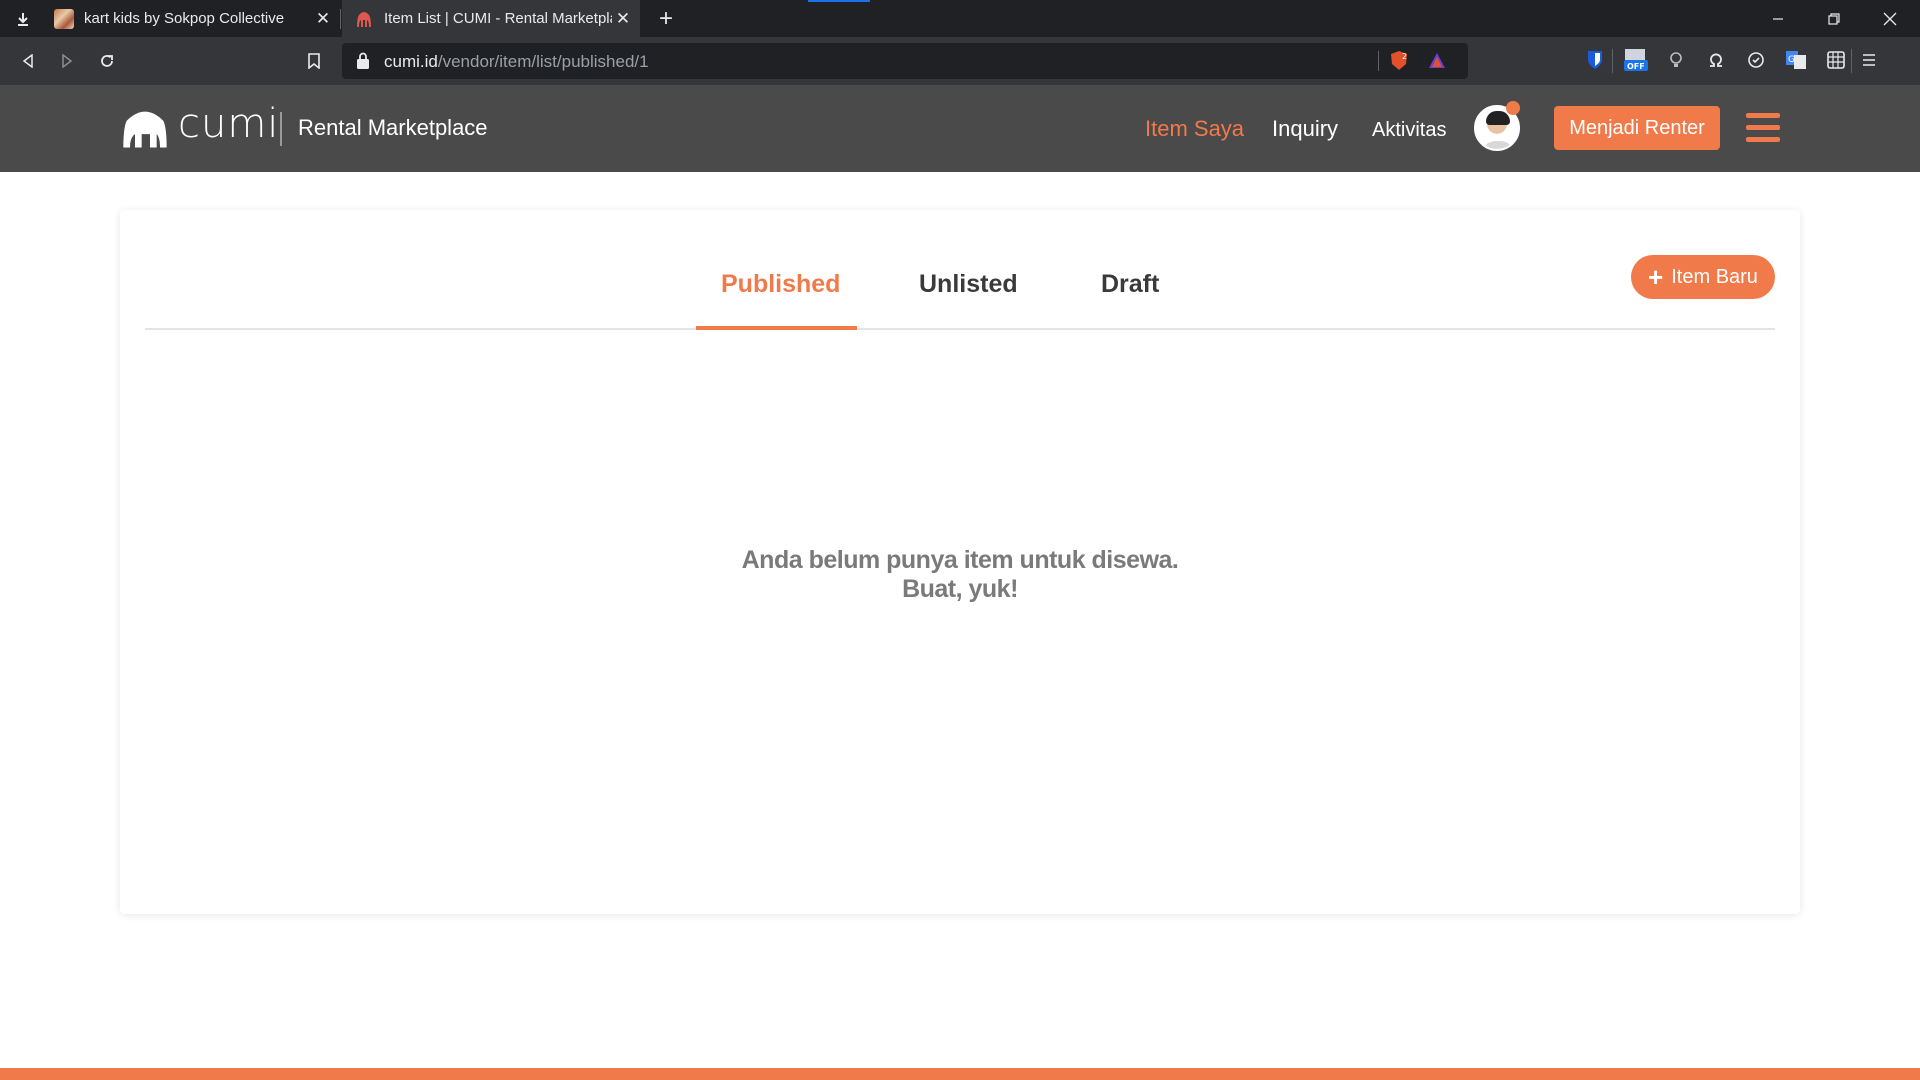 This screenshot has height=1080, width=1920. Describe the element at coordinates (1836, 60) in the screenshot. I see `grid-extension-icon` at that location.